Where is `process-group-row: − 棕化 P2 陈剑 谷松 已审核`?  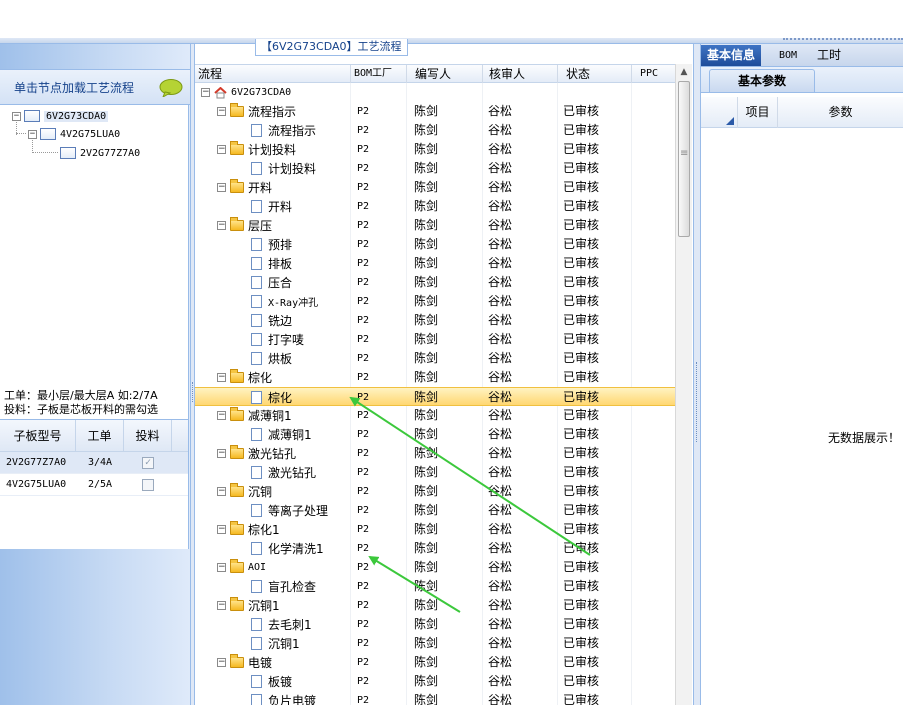
process-group-row: − 棕化 P2 陈剑 谷松 已审核 is located at coordinates (435, 377).